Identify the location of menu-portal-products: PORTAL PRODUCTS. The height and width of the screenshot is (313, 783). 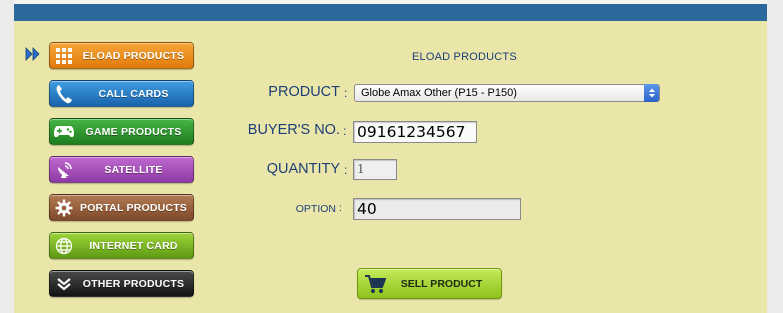
(121, 207).